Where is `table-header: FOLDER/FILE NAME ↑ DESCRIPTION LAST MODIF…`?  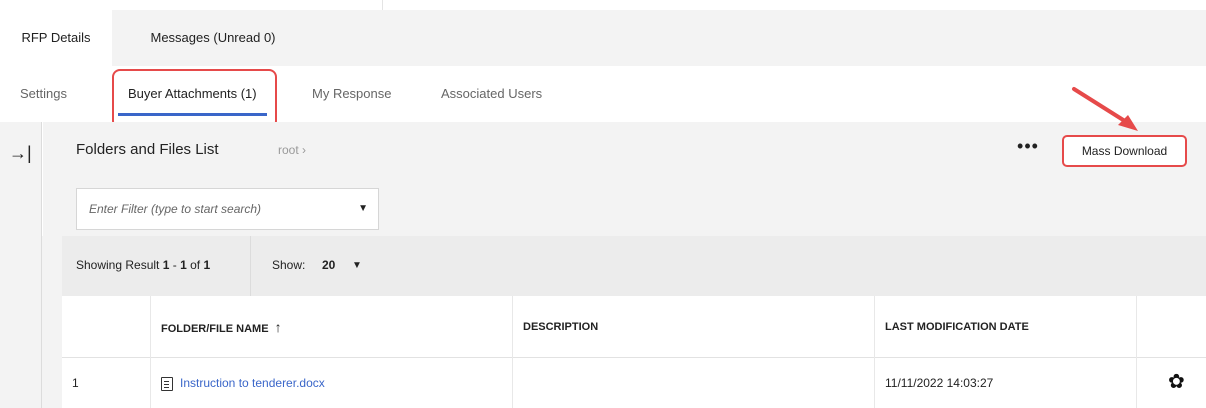
table-header: FOLDER/FILE NAME ↑ DESCRIPTION LAST MODIF… is located at coordinates (634, 327).